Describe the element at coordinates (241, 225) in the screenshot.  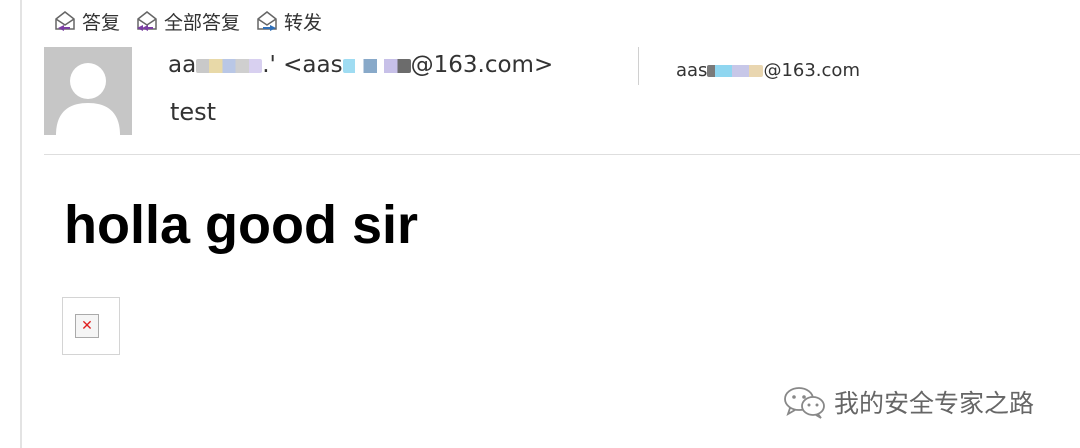
I see `body-heading: holla good sir` at that location.